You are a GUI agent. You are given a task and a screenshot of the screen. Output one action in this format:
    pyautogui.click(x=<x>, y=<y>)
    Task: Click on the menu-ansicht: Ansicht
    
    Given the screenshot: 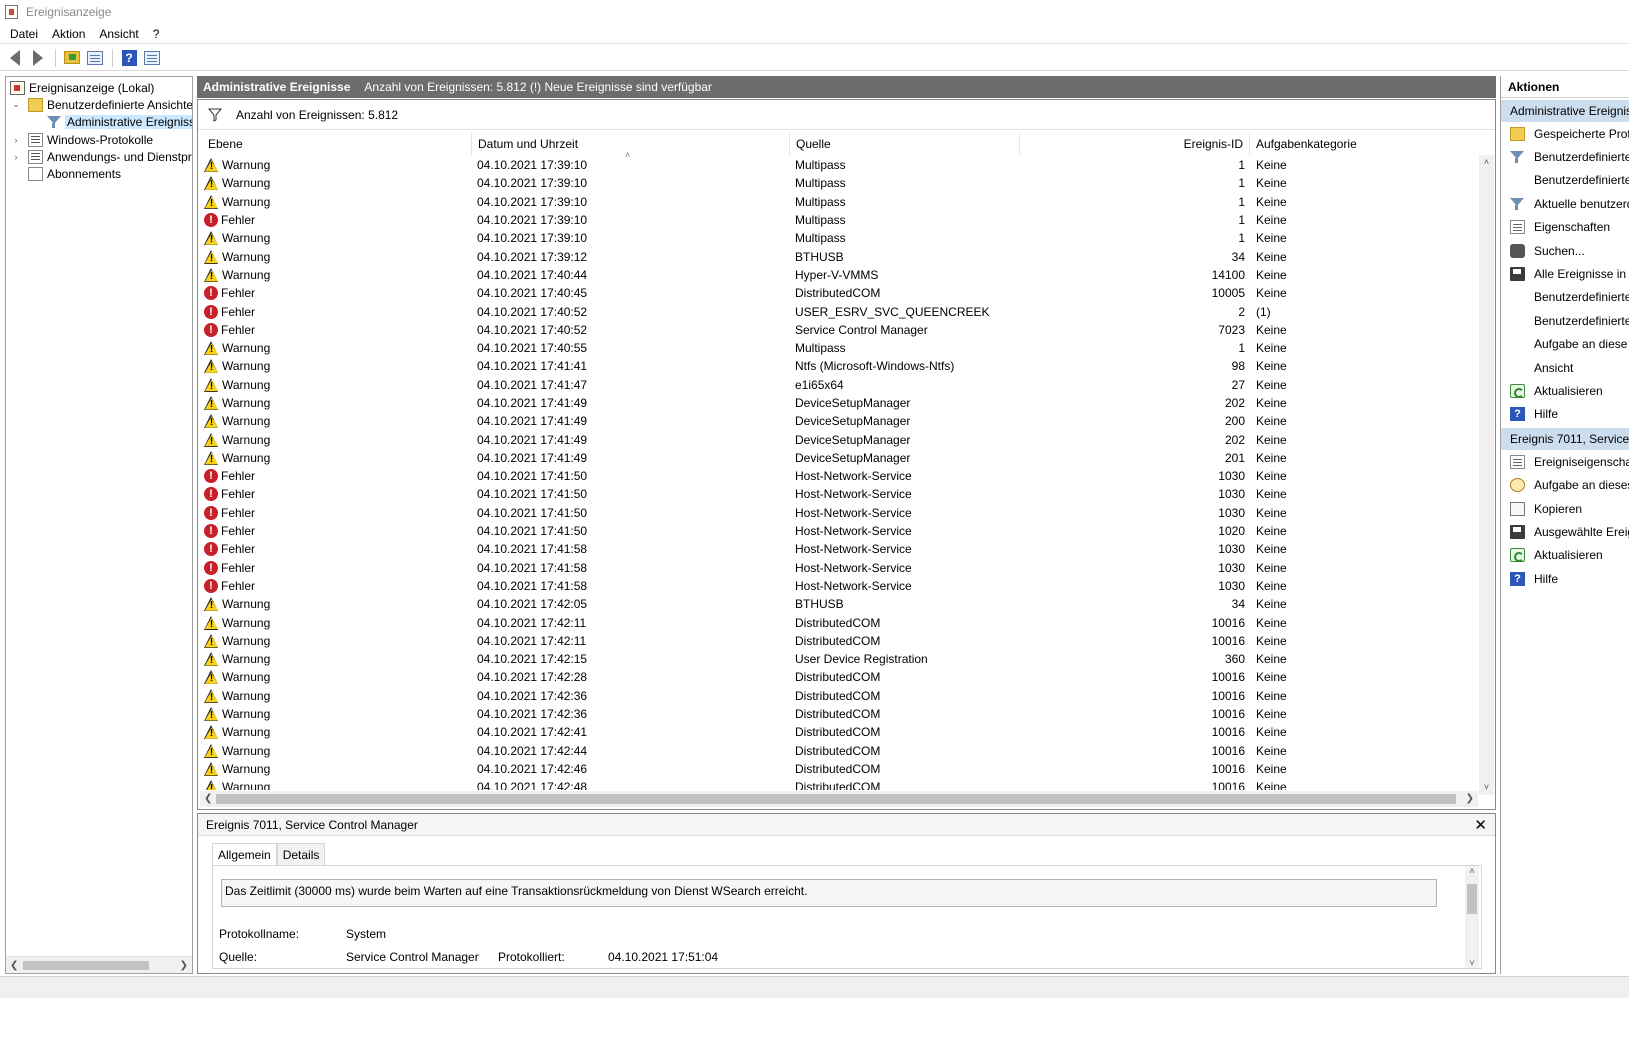 What is the action you would take?
    pyautogui.click(x=118, y=34)
    